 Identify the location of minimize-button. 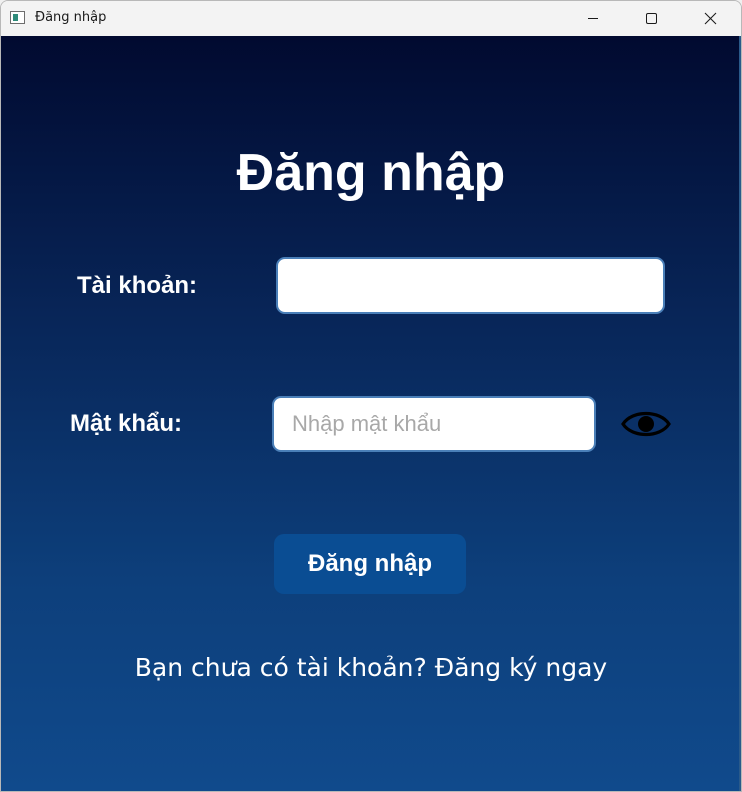
(593, 18).